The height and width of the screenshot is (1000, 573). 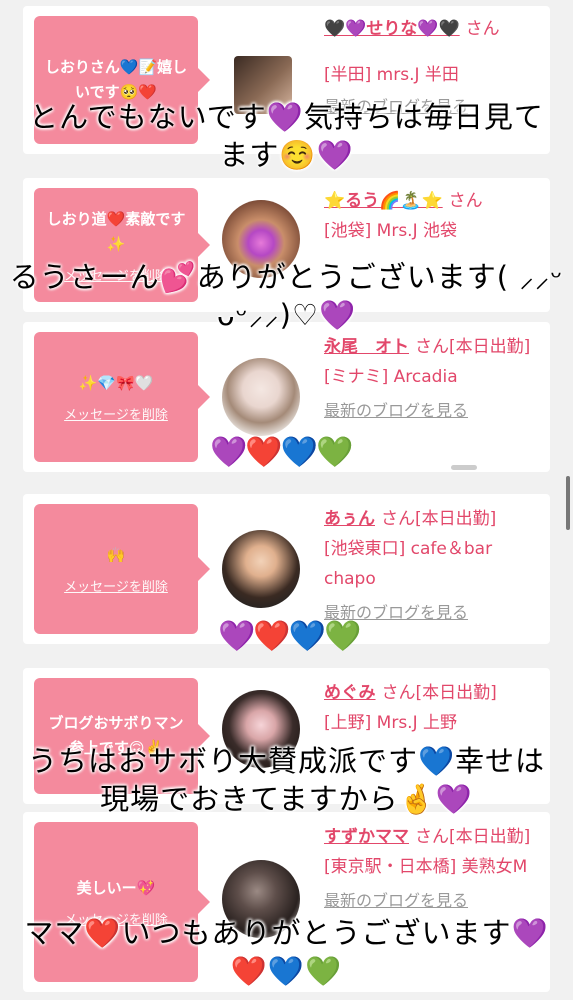 I want to click on message-text: ✨💎🎀🤍, so click(x=116, y=383).